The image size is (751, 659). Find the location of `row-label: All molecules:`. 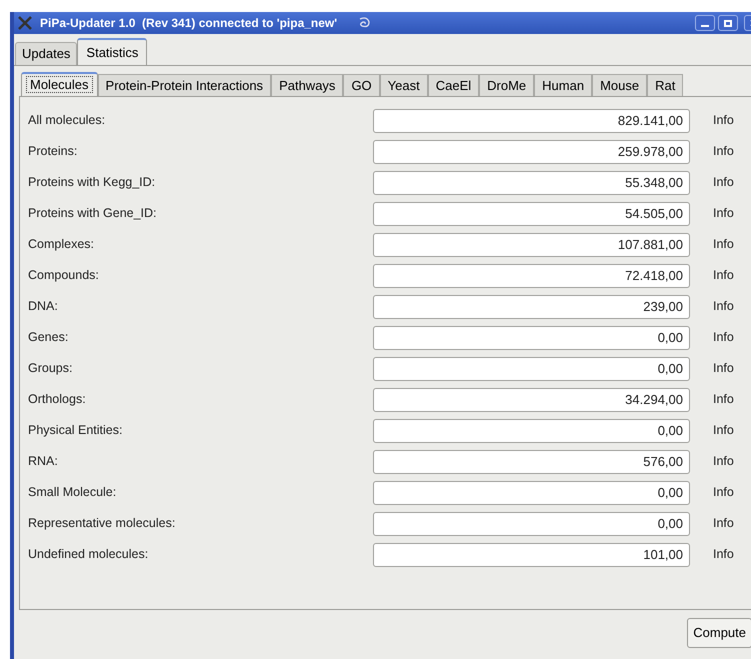

row-label: All molecules: is located at coordinates (67, 121).